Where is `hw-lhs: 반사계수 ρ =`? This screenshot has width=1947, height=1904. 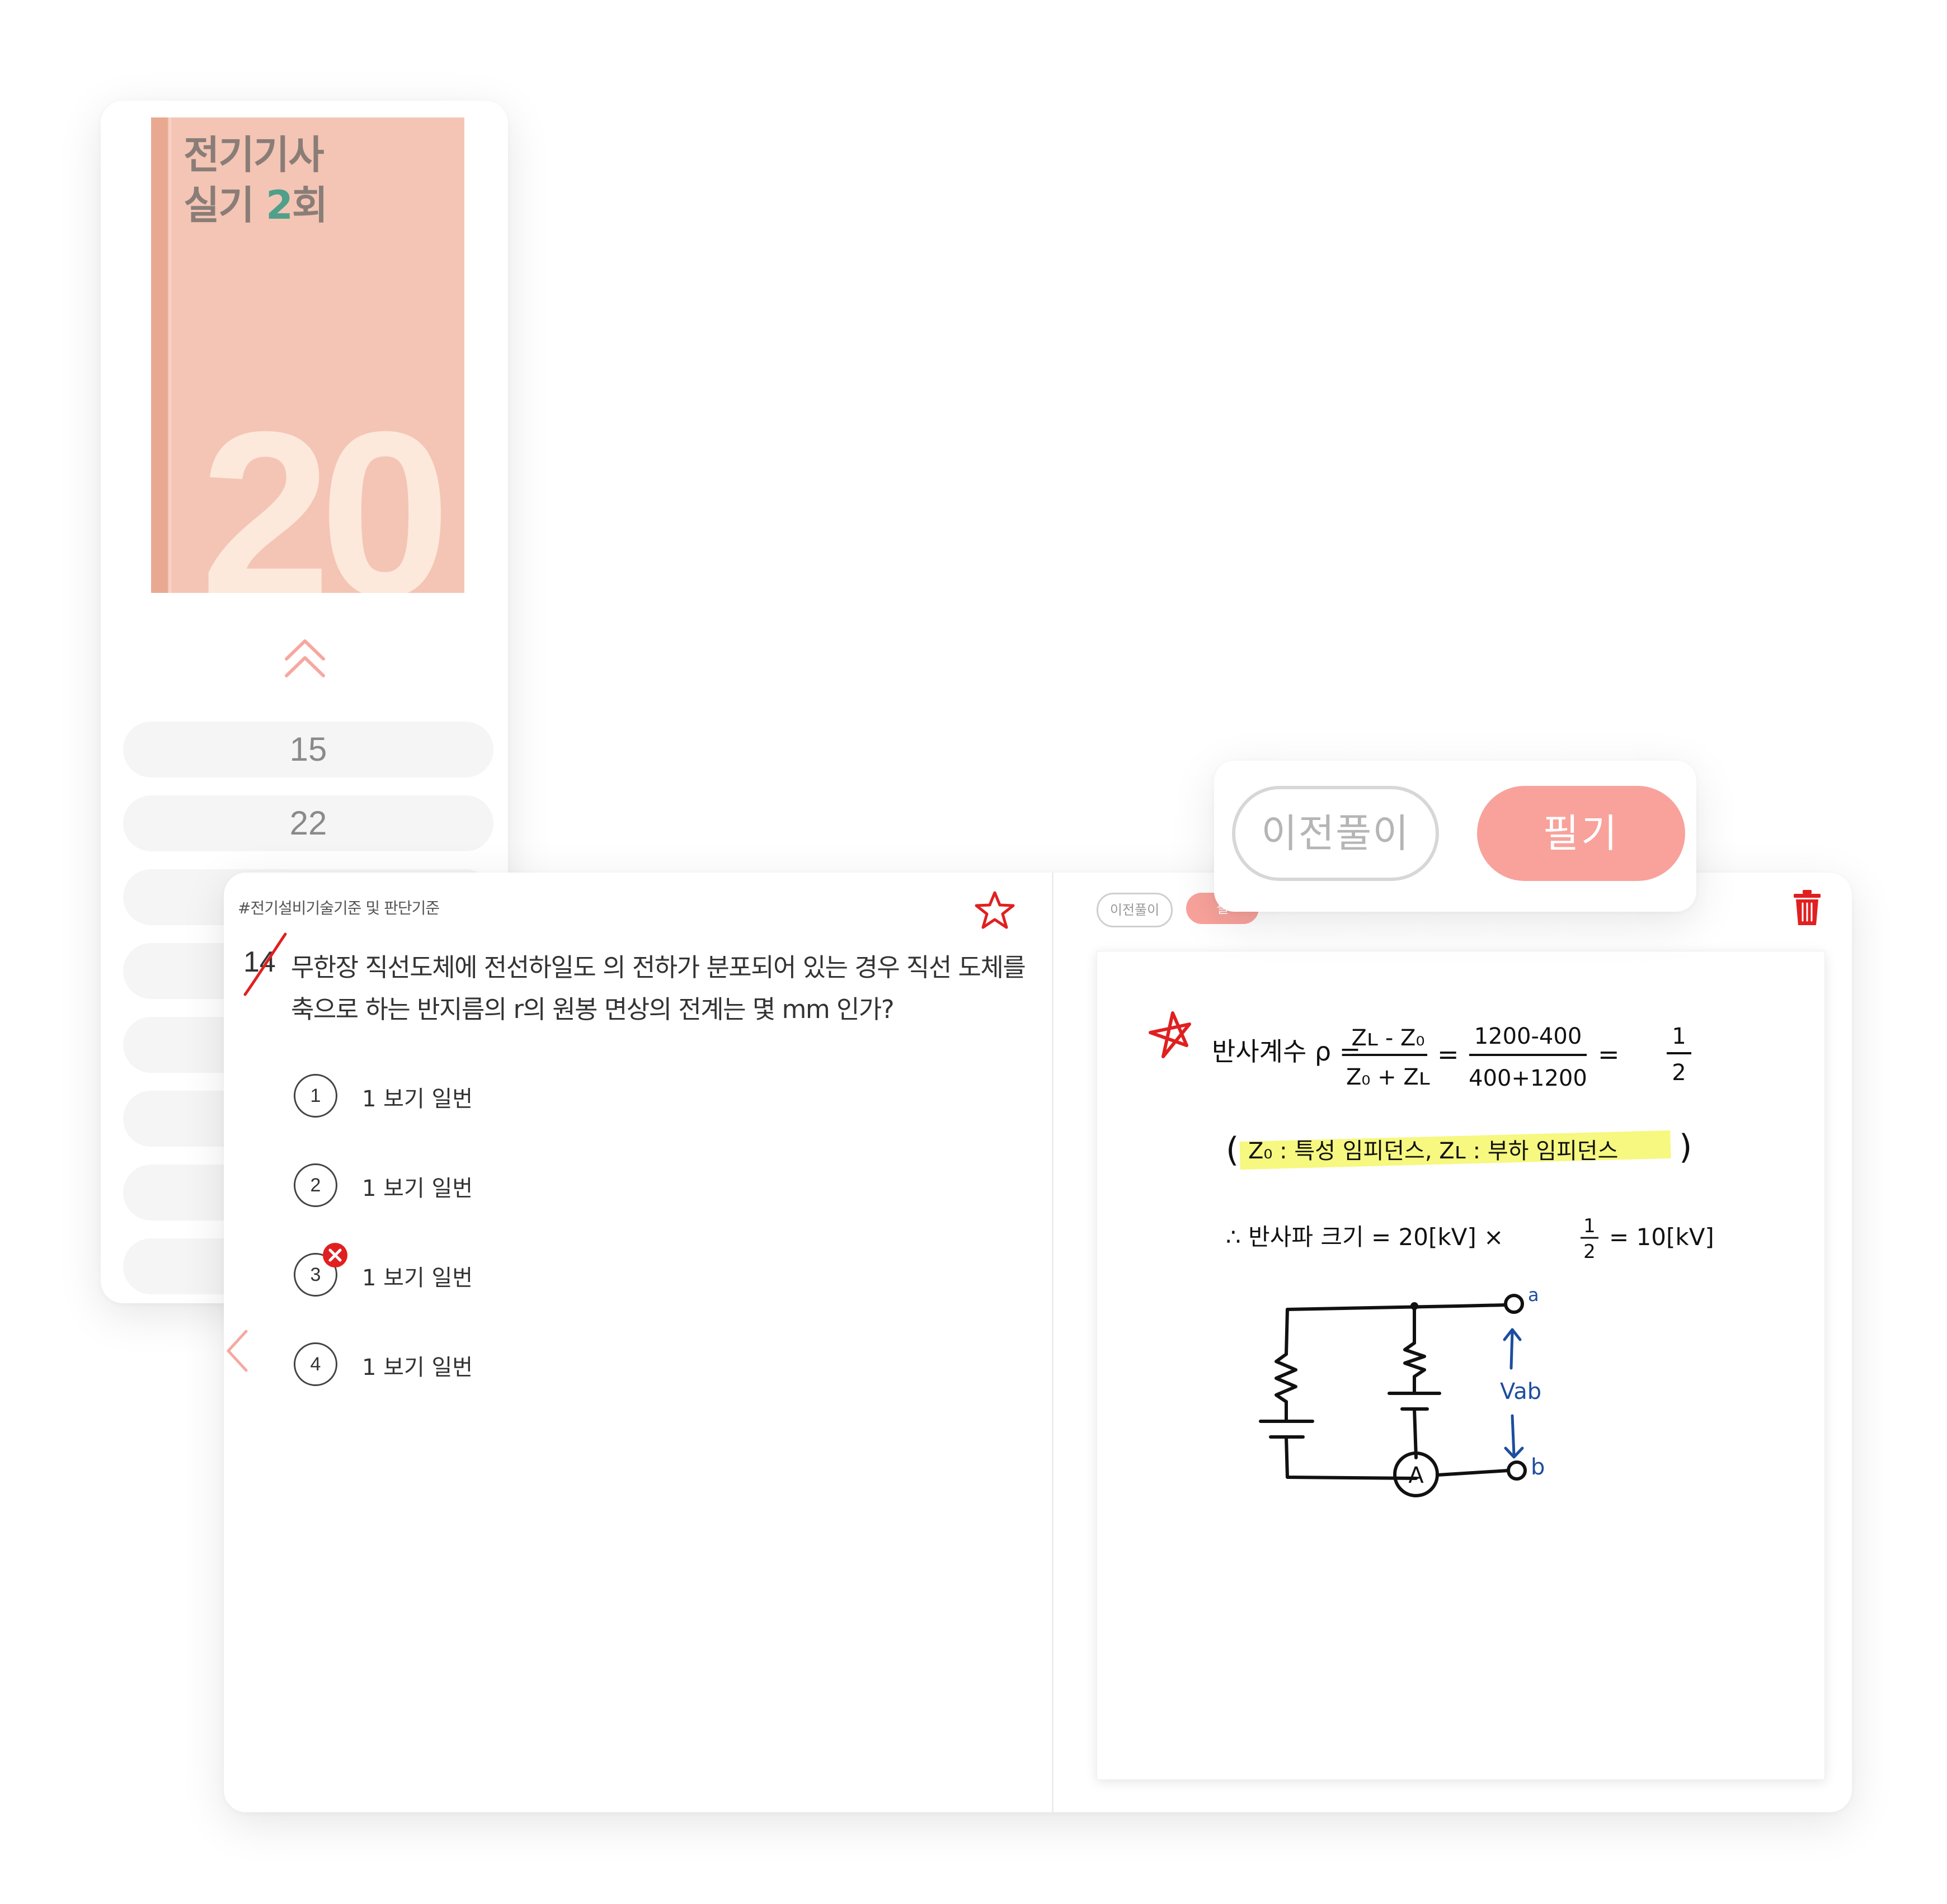 hw-lhs: 반사계수 ρ = is located at coordinates (1286, 1051).